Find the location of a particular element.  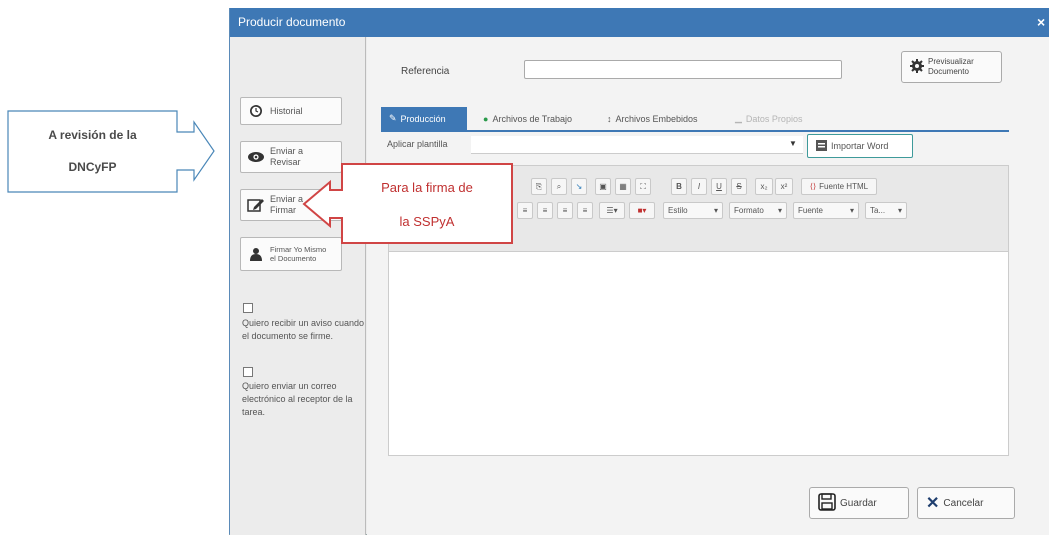

tamano-select: Ta... ▾ is located at coordinates (886, 210).